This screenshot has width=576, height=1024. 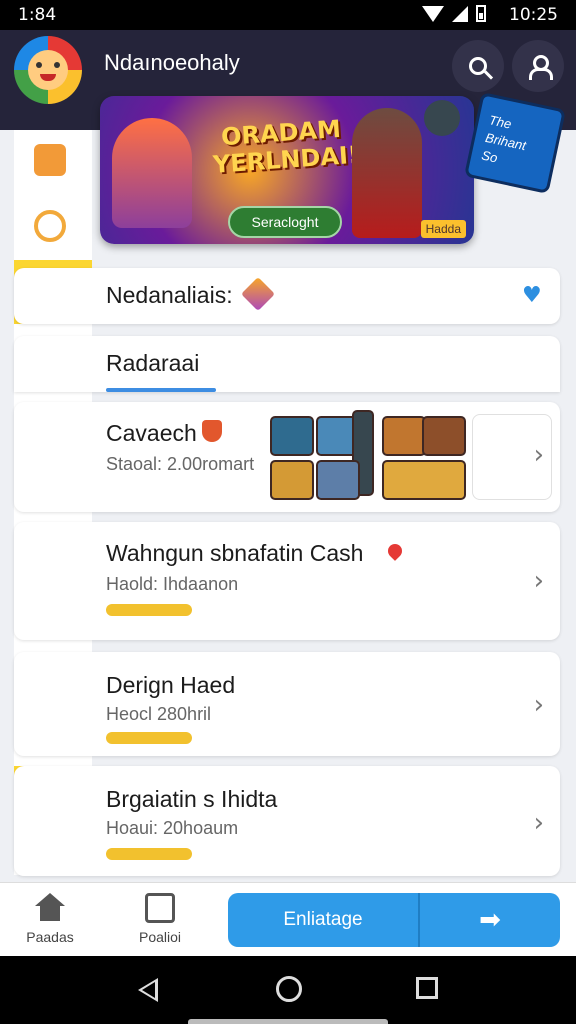 I want to click on nav-item-label: Paadas, so click(x=50, y=937).